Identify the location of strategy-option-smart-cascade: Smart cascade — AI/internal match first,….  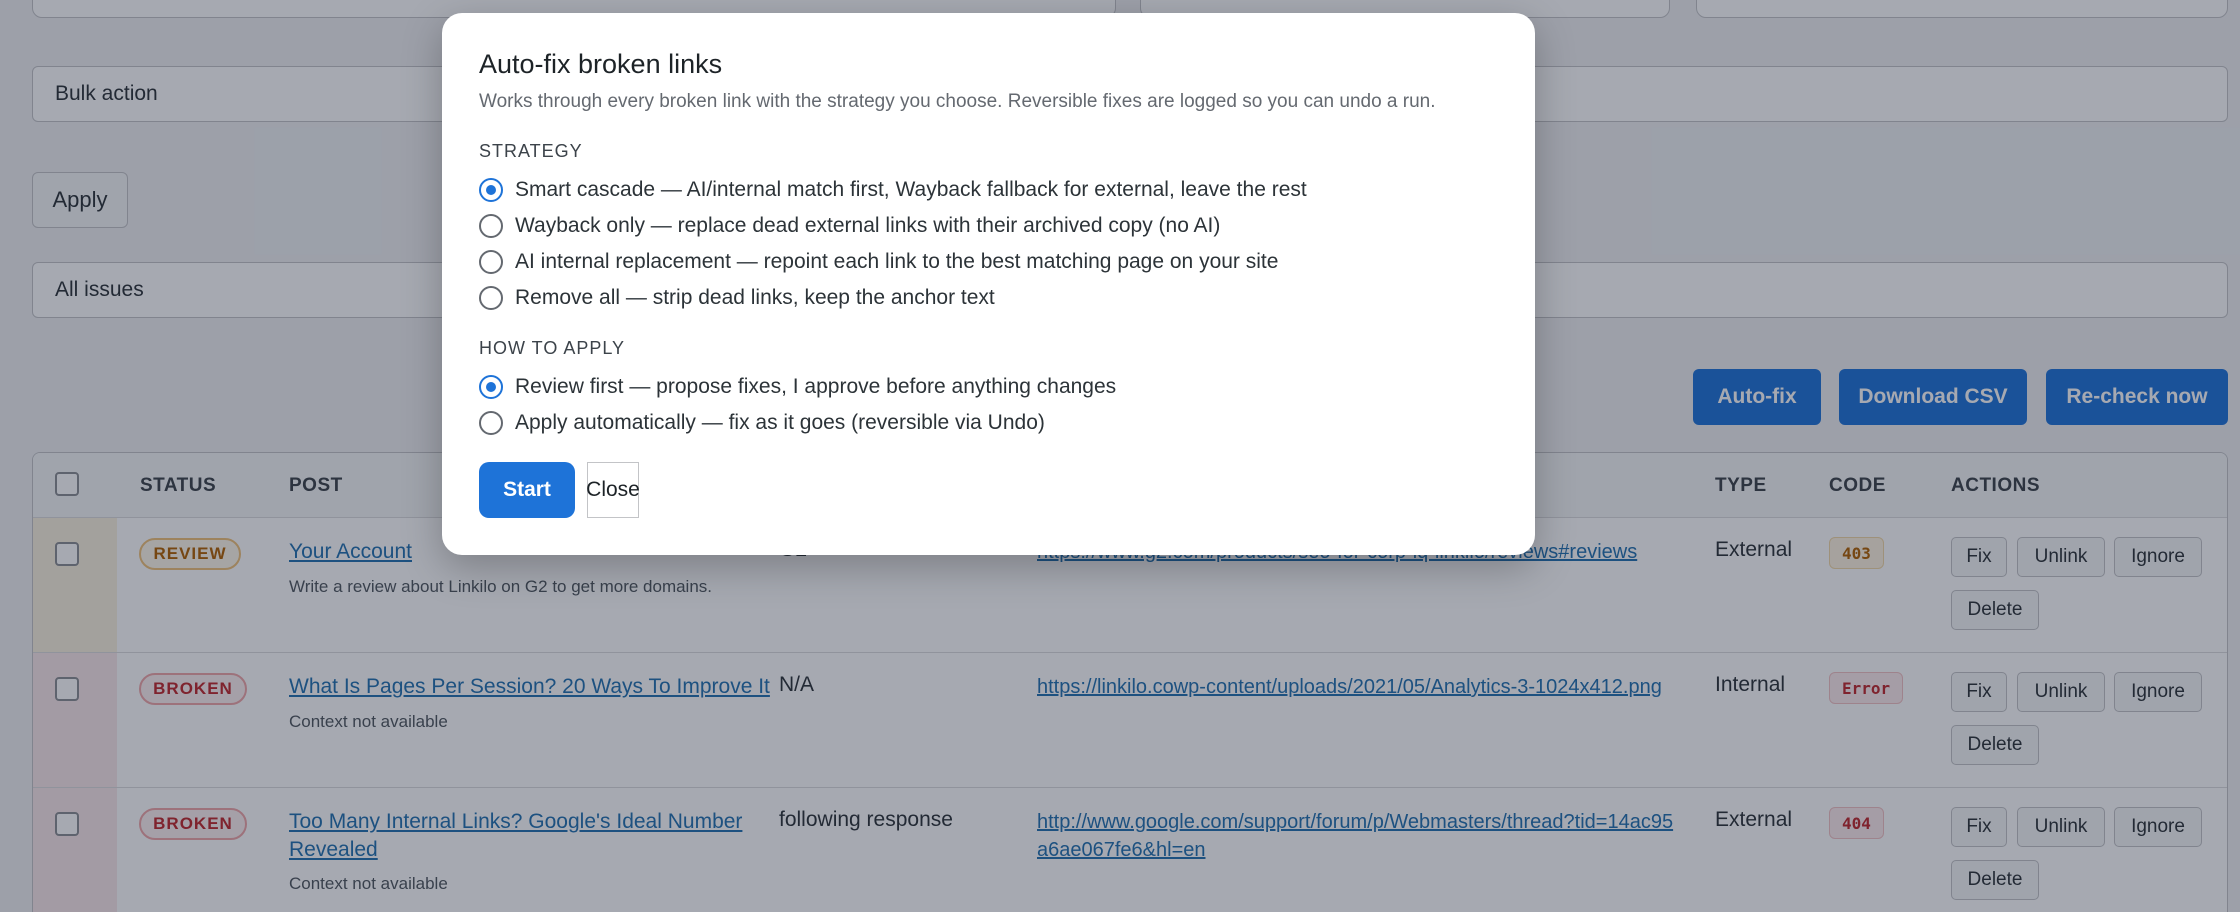
(893, 190).